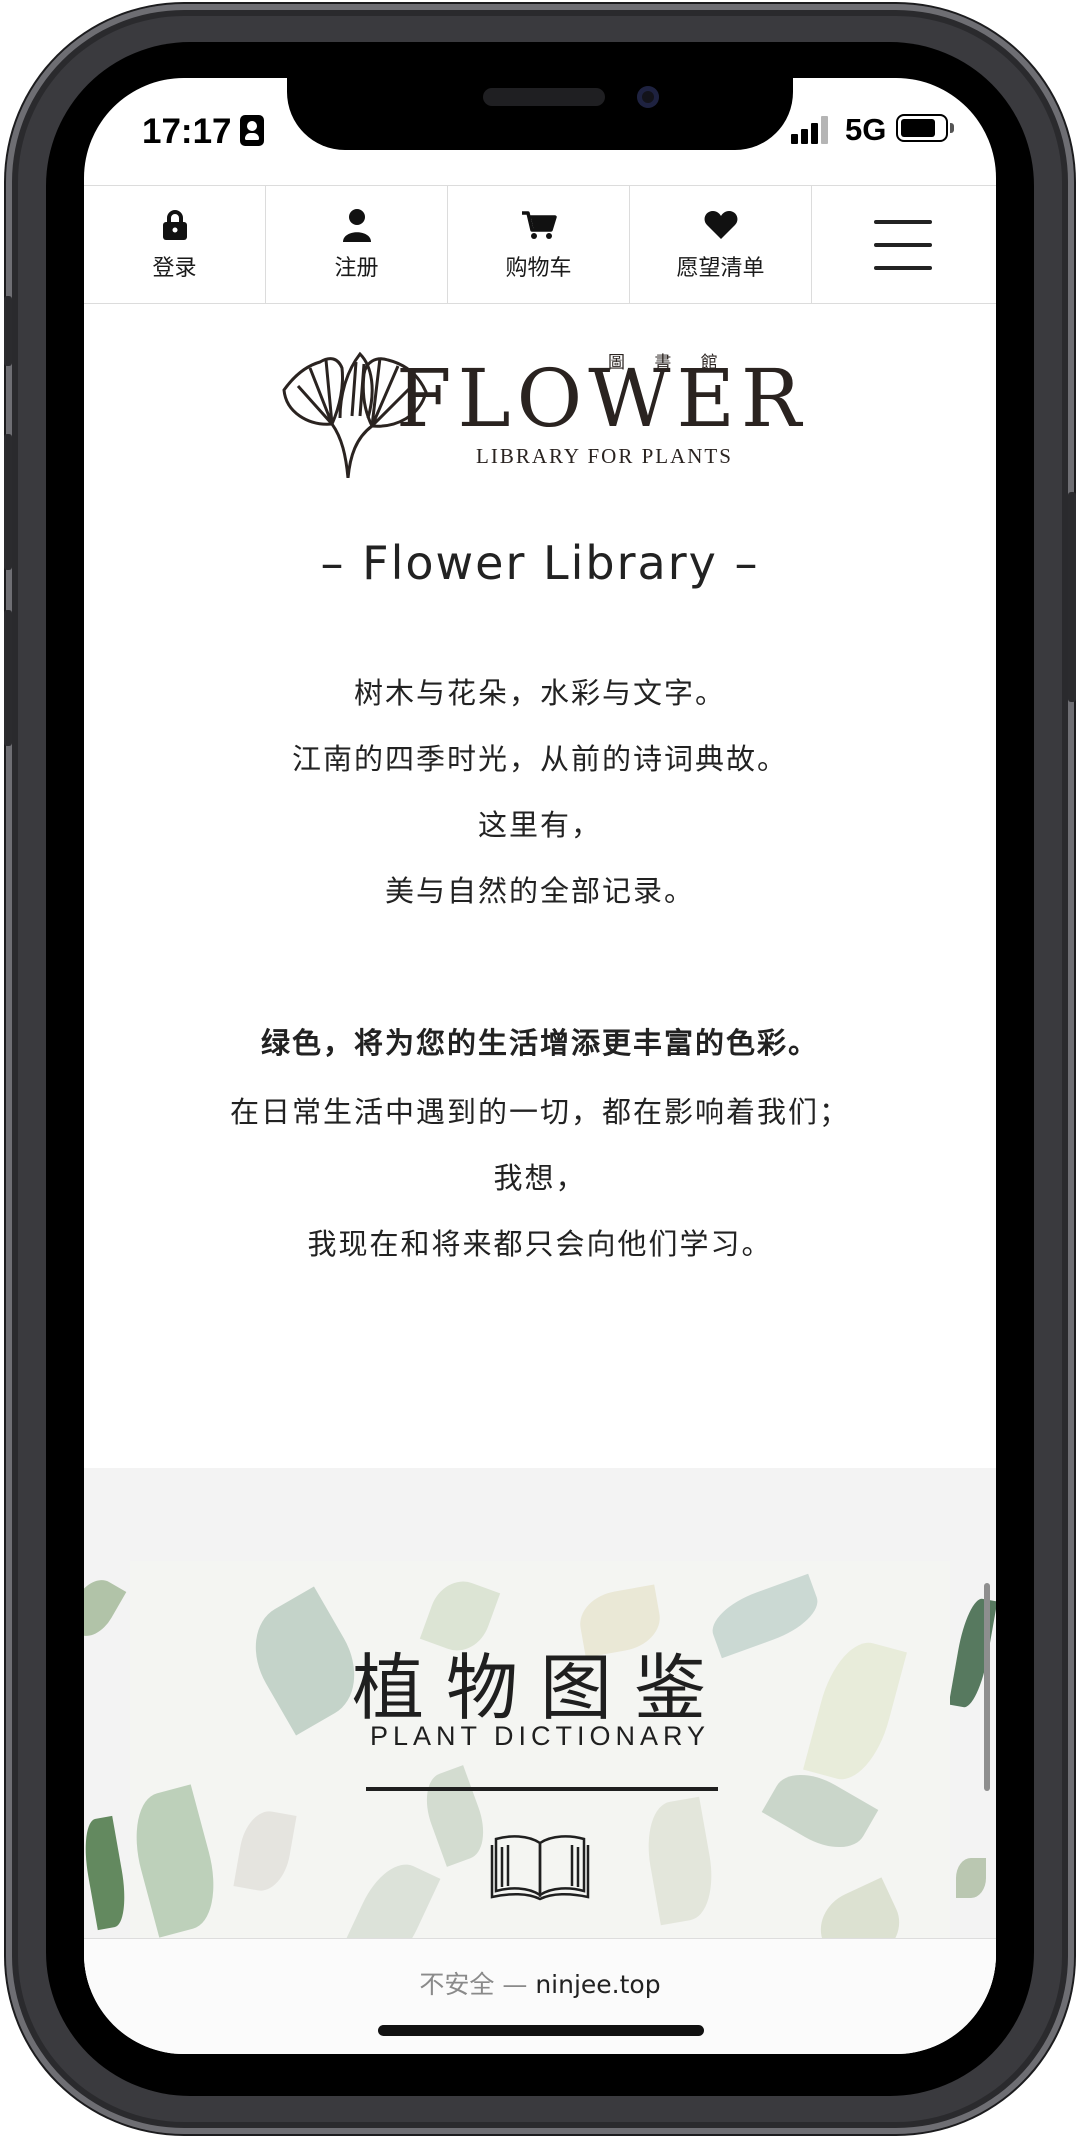  What do you see at coordinates (720, 268) in the screenshot?
I see `nav-wishlist-label: 愿望清单` at bounding box center [720, 268].